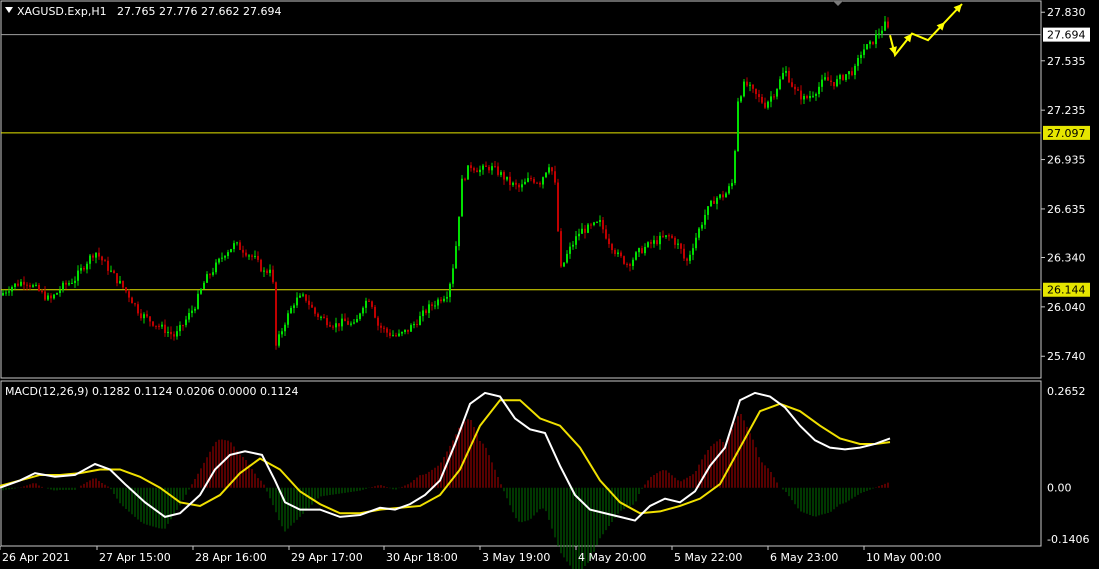  I want to click on price-tick-label: 26.340, so click(1066, 257).